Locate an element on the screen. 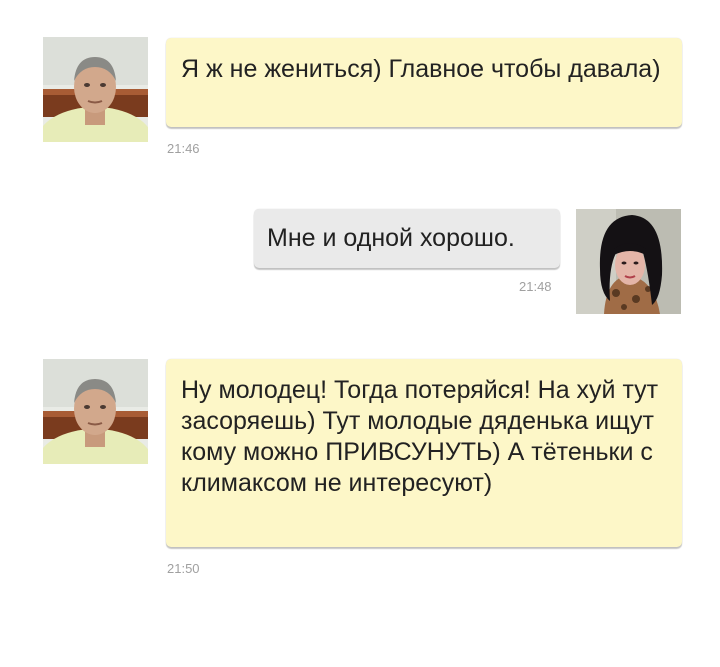  own-avatar is located at coordinates (628, 261).